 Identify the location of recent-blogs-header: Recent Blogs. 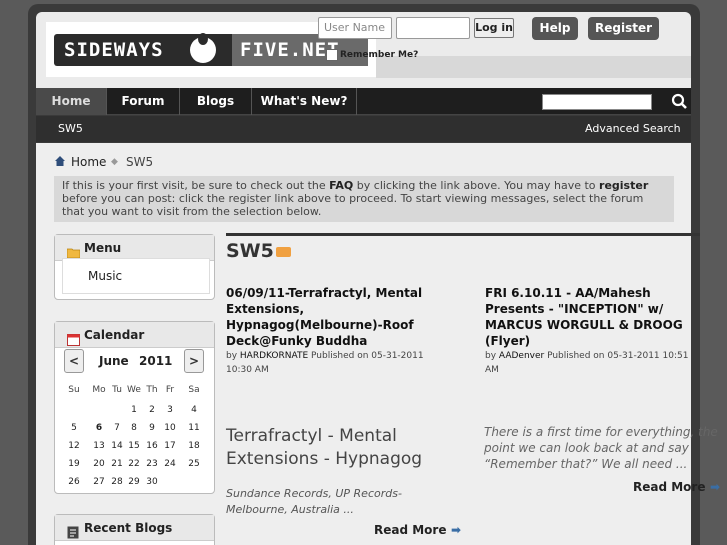
(134, 528).